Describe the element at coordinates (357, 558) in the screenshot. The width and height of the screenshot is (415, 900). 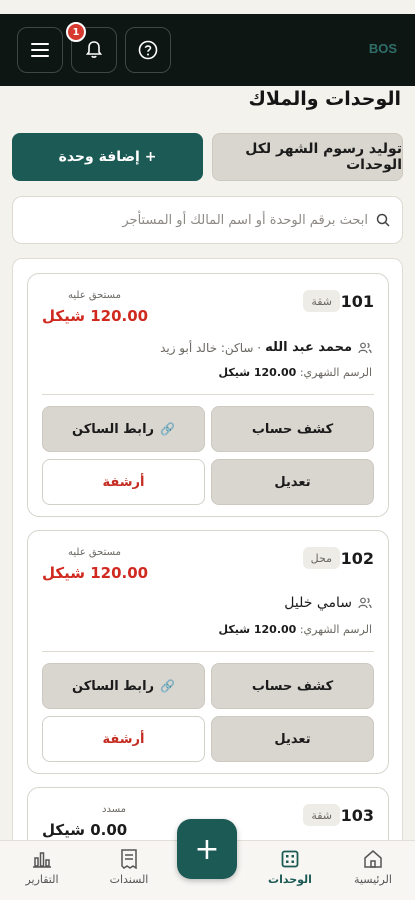
I see `unit-number: 102` at that location.